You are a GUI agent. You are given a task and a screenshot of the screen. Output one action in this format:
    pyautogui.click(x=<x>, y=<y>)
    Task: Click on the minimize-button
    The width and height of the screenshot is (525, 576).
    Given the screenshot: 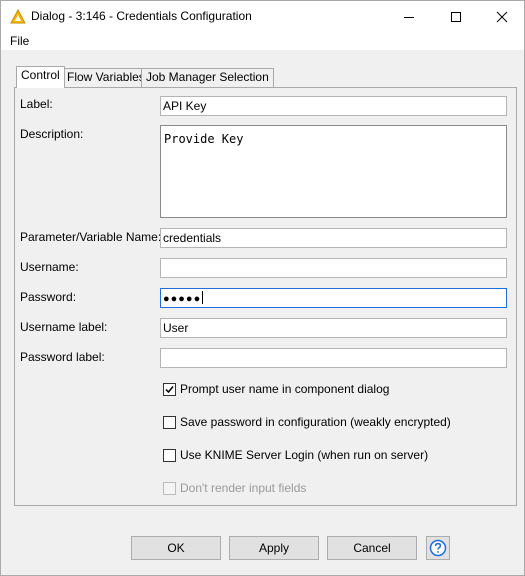 What is the action you would take?
    pyautogui.click(x=409, y=16)
    